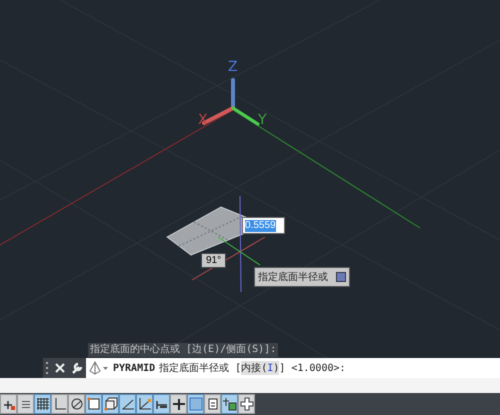 This screenshot has height=415, width=500. Describe the element at coordinates (60, 368) in the screenshot. I see `close-icon` at that location.